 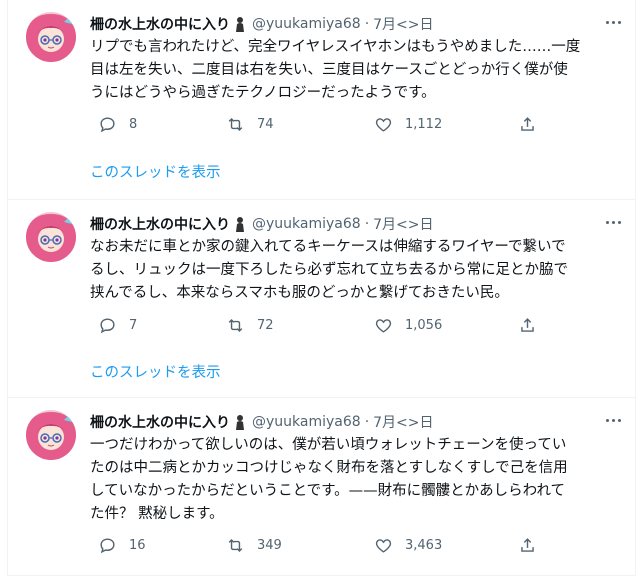 I want to click on like-count: 1,056, so click(x=424, y=325).